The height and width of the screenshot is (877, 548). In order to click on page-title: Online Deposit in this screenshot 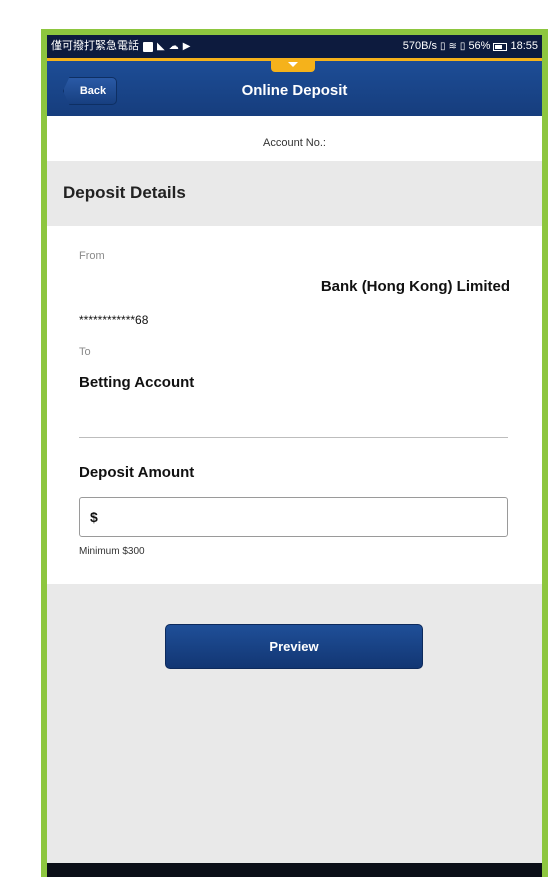, I will do `click(294, 90)`.